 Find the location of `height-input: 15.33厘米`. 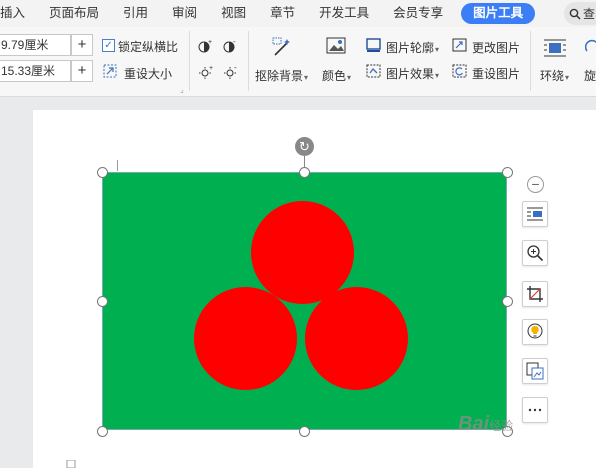

height-input: 15.33厘米 is located at coordinates (35, 71).